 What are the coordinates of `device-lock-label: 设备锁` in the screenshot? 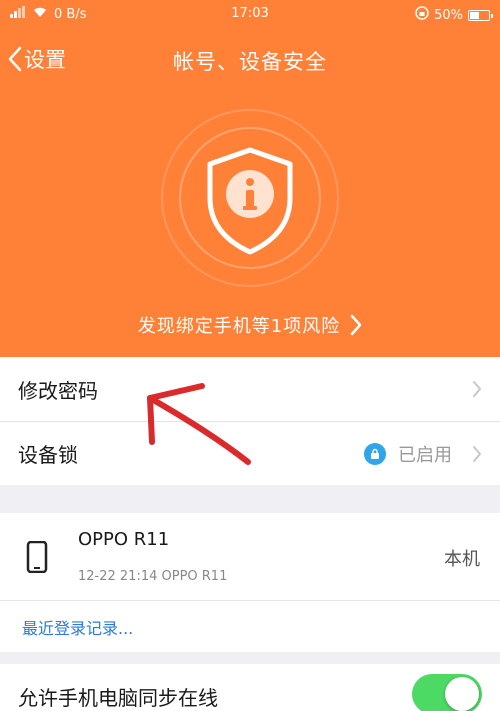 It's located at (48, 455).